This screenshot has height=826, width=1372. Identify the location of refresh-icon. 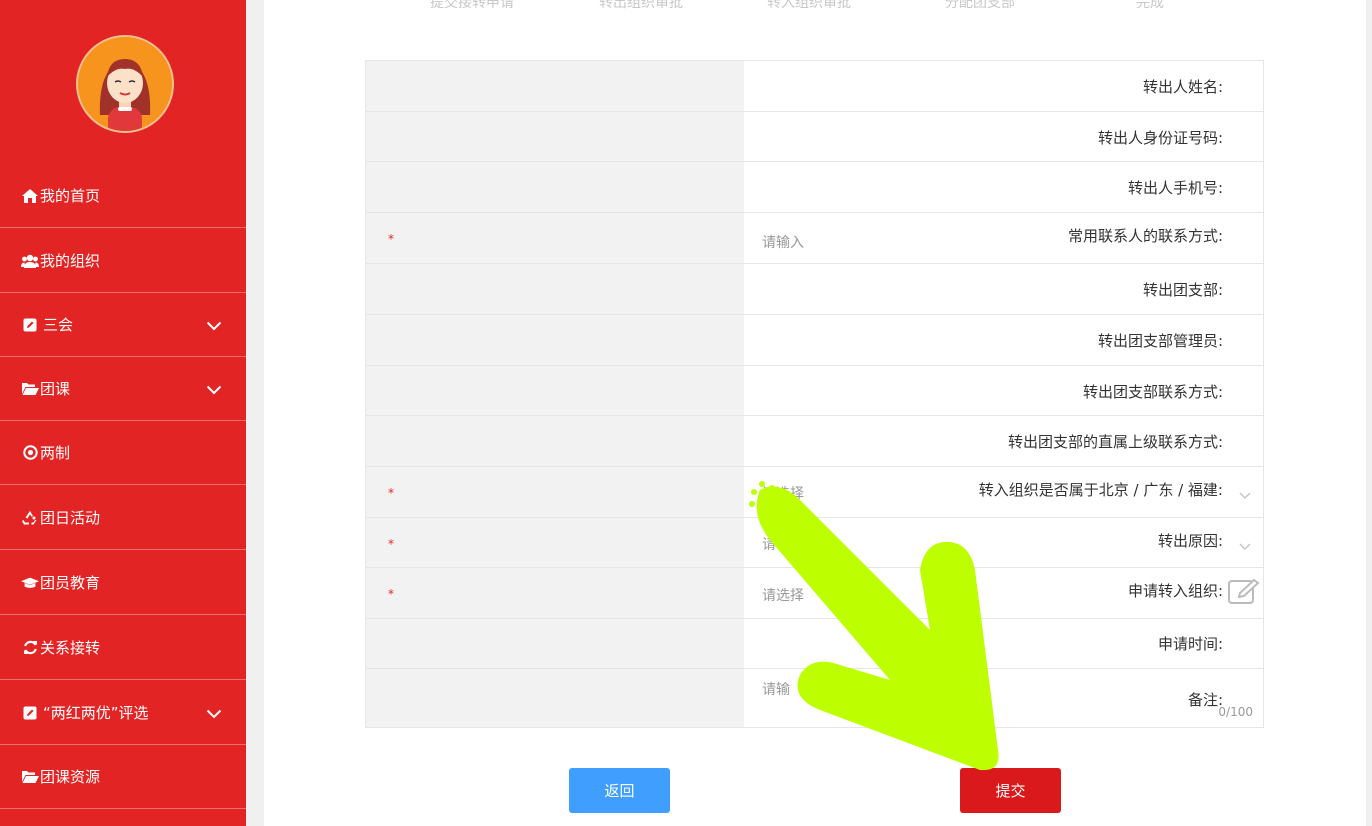
(30, 647).